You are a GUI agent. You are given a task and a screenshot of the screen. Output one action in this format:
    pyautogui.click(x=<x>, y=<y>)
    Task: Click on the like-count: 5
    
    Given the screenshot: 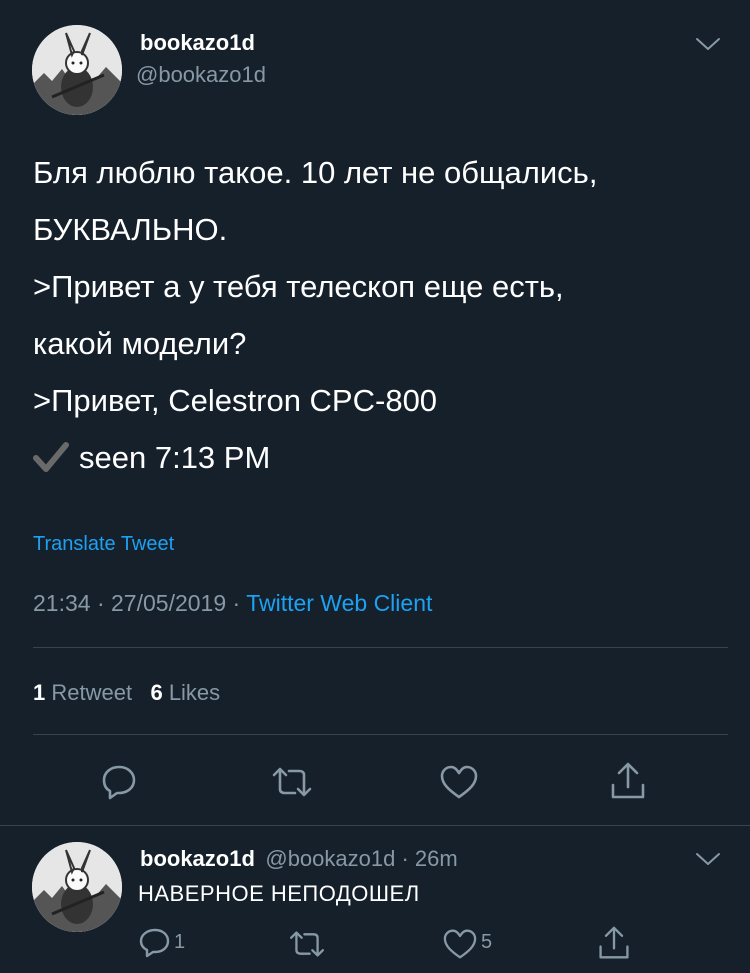 What is the action you would take?
    pyautogui.click(x=487, y=942)
    